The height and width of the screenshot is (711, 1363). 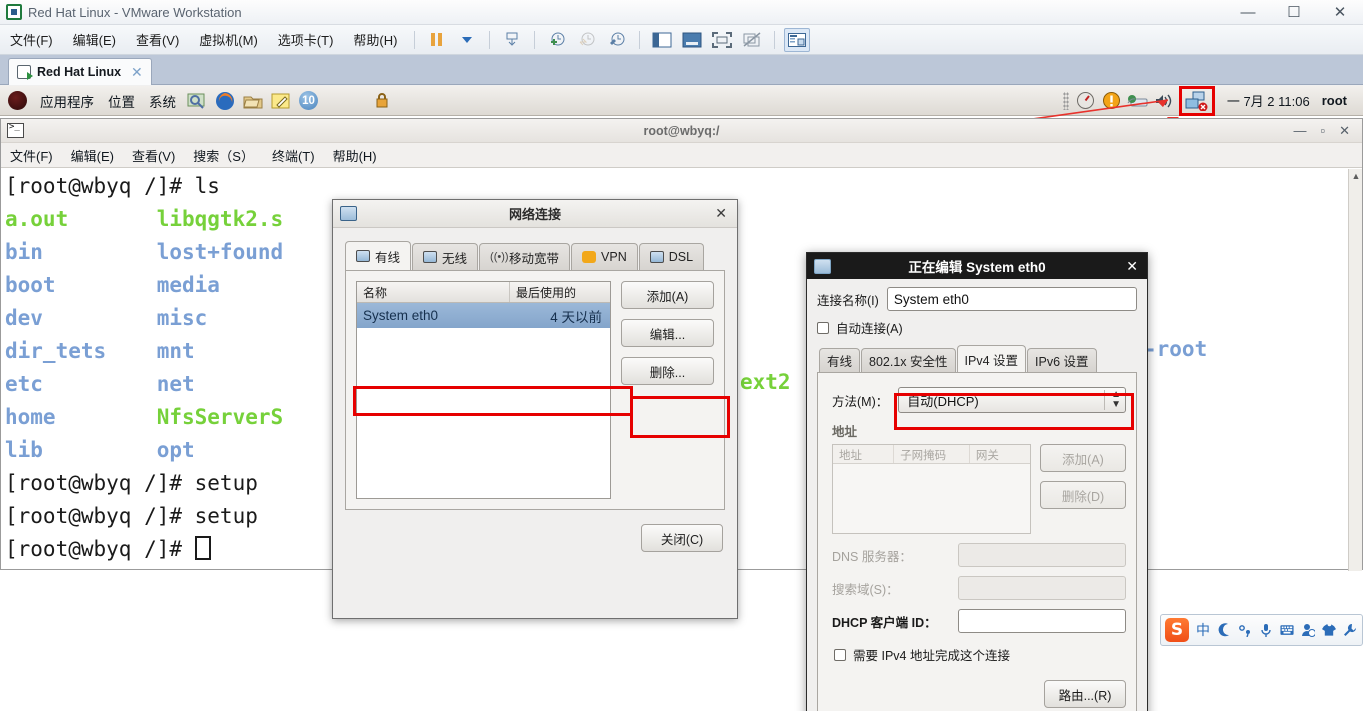 What do you see at coordinates (1083, 495) in the screenshot?
I see `address-delete-button: 删除(D)` at bounding box center [1083, 495].